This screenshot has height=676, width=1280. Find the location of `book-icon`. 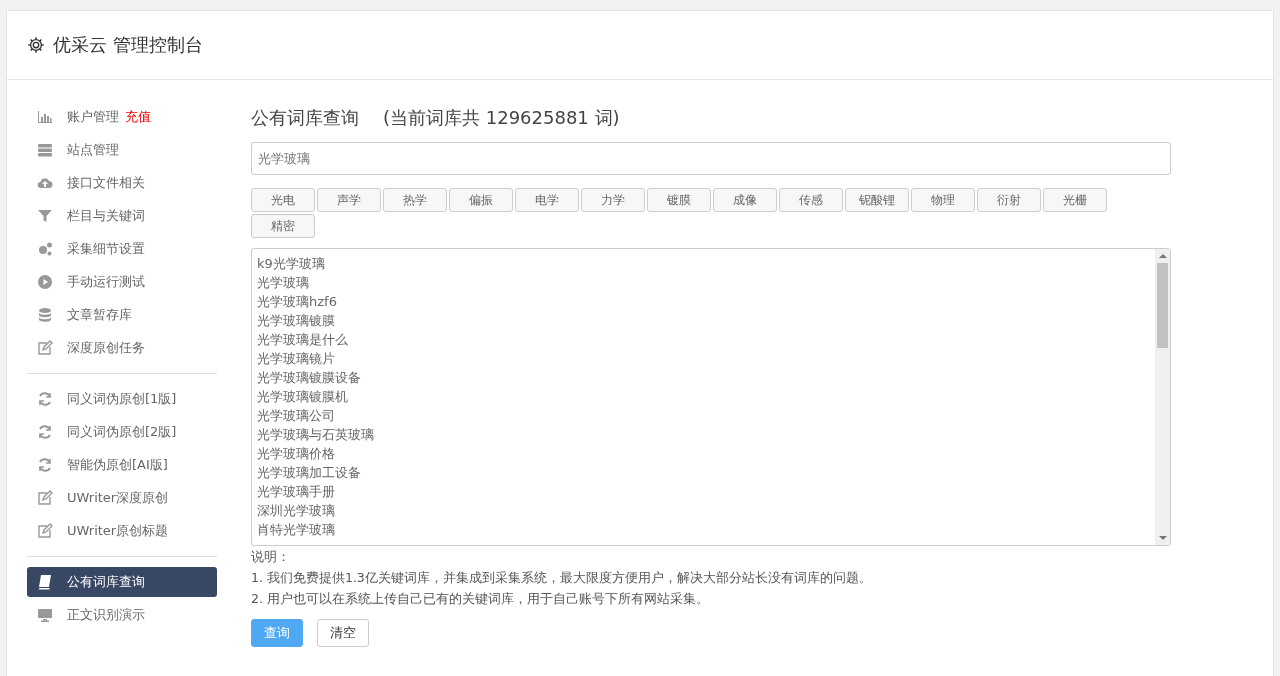

book-icon is located at coordinates (45, 582).